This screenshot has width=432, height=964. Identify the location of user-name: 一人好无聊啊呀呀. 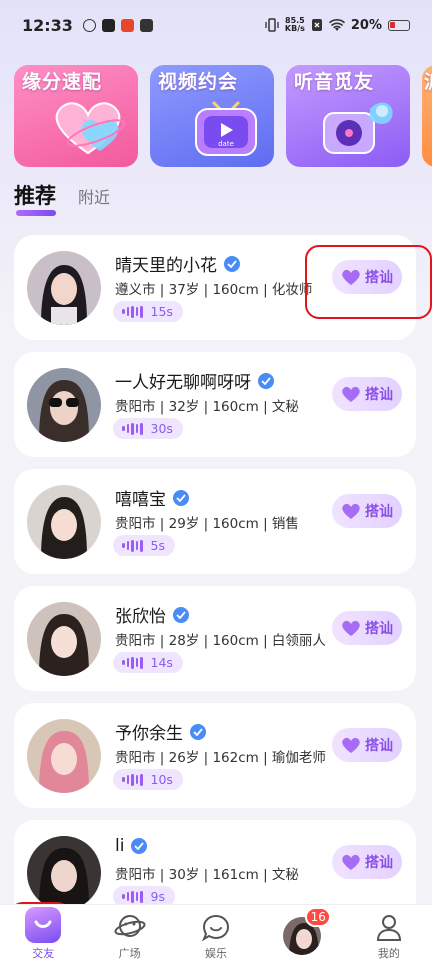
(183, 383).